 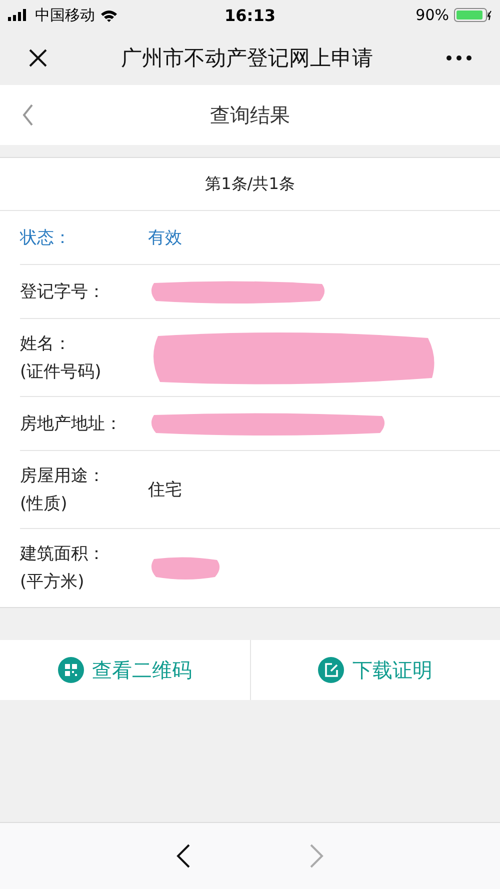 I want to click on field-label: 姓名： (证件号码), so click(x=61, y=358).